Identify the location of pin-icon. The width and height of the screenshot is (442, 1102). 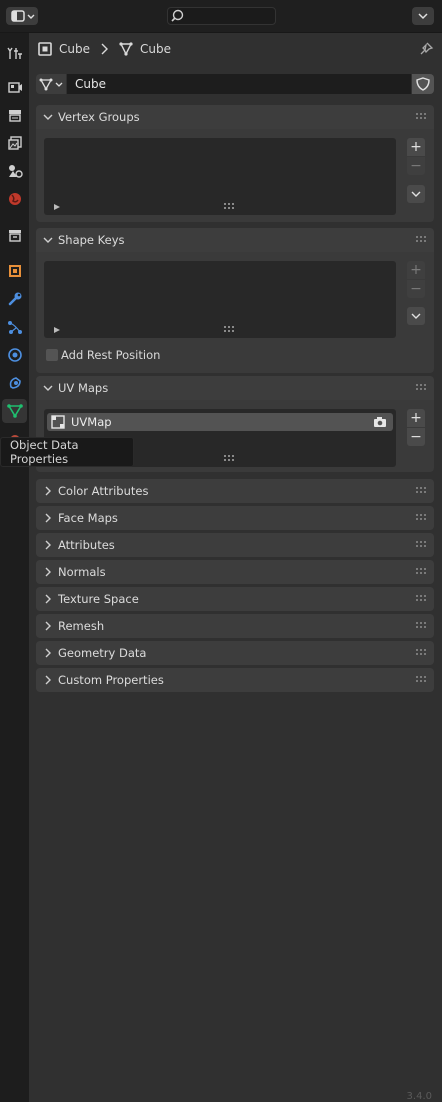
(427, 48).